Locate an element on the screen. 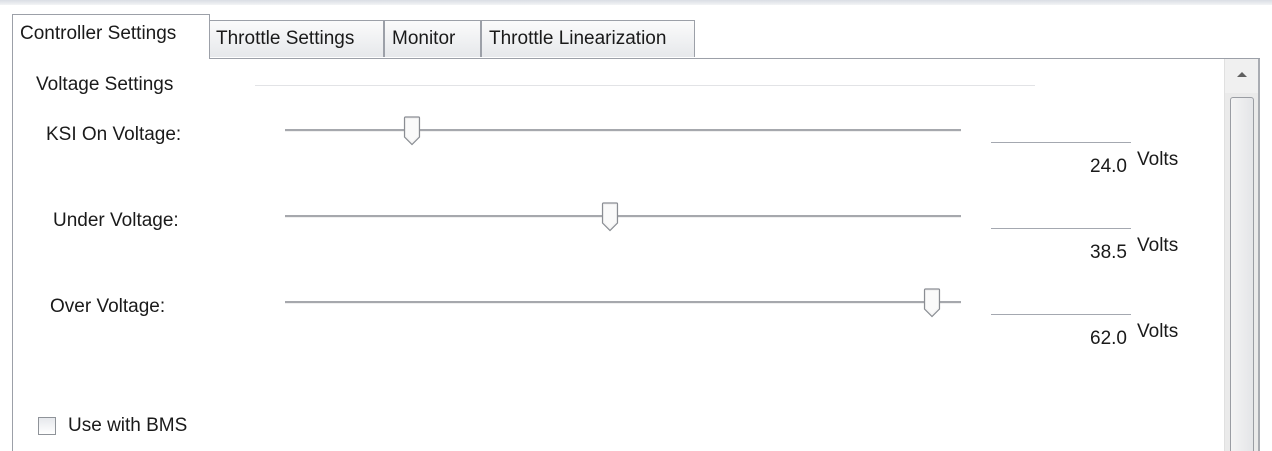 The height and width of the screenshot is (451, 1272). over-voltage-value: 62.0 is located at coordinates (1108, 338).